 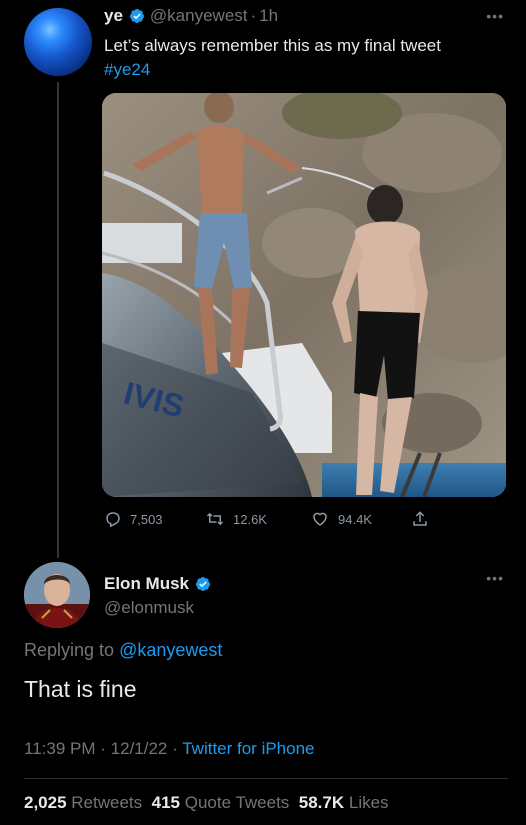 I want to click on like-action: 94.4K, so click(x=341, y=519).